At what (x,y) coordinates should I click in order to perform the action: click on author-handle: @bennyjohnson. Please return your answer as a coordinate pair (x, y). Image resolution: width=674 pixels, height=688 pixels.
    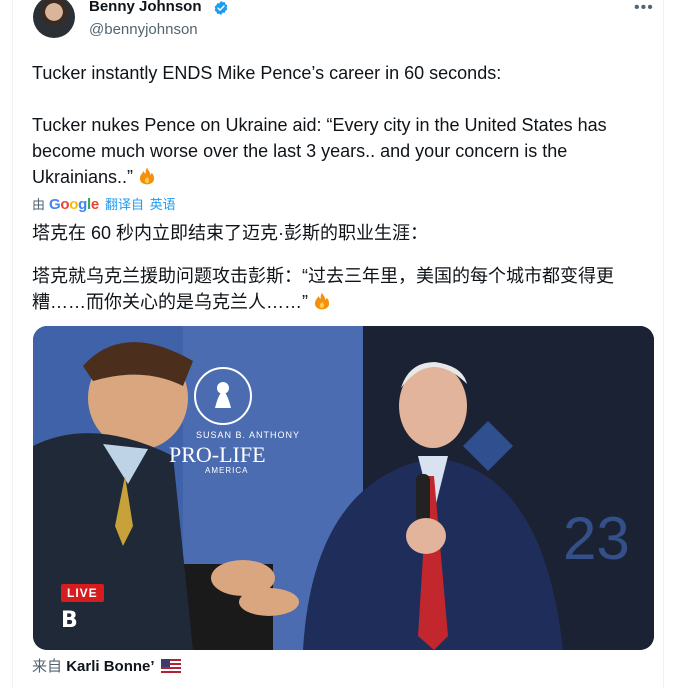
    Looking at the image, I should click on (143, 30).